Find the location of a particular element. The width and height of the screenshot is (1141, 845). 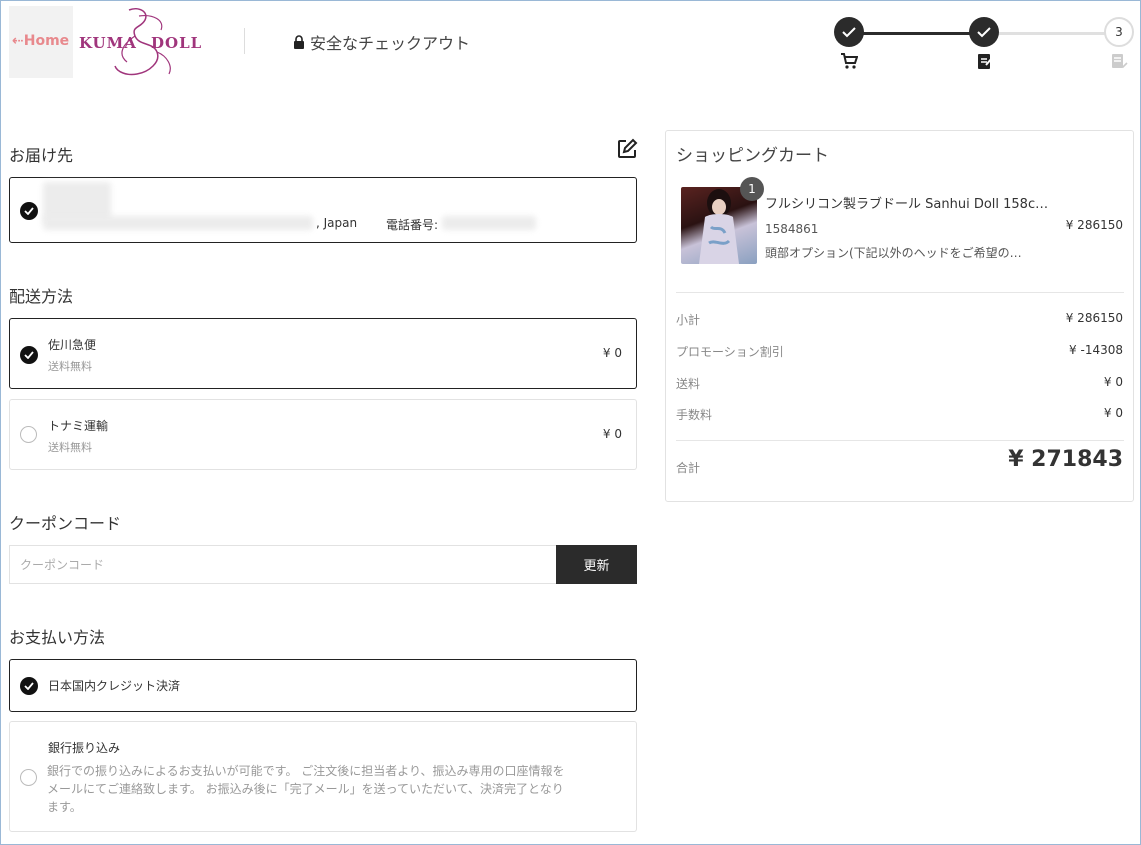

shipping-fee-label: 送料 is located at coordinates (688, 384).